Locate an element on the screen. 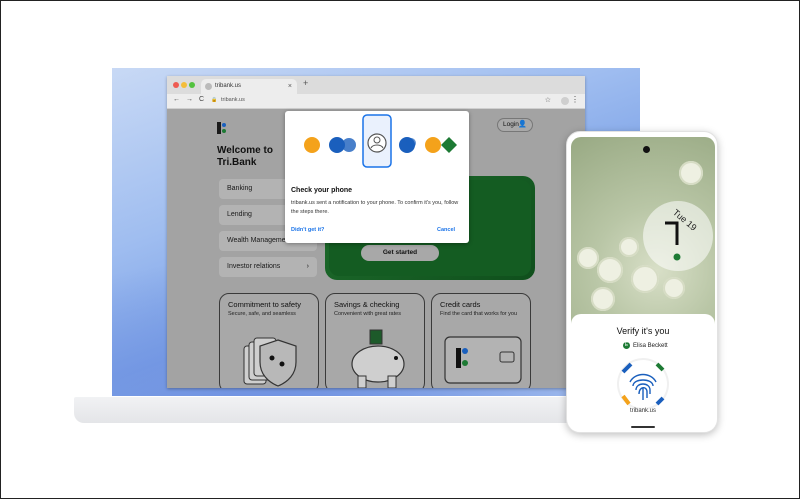 Image resolution: width=800 pixels, height=499 pixels. fingerprint-button is located at coordinates (643, 384).